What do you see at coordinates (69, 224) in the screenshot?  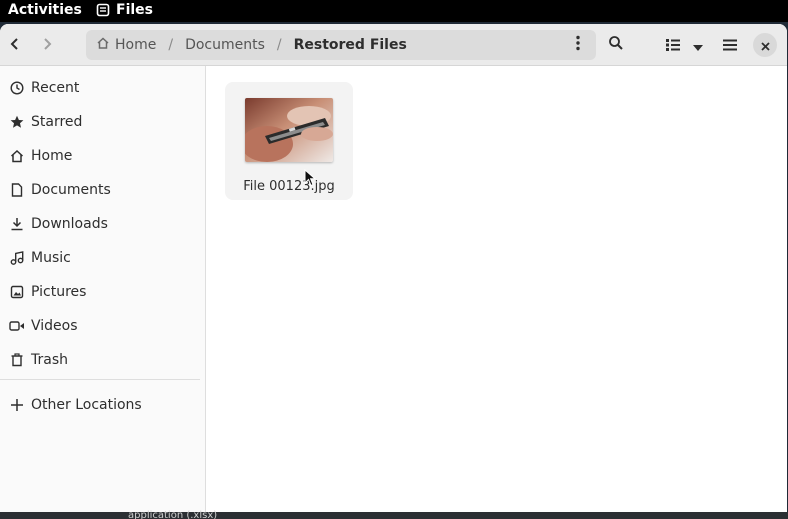 I see `sidebar-item-label: Downloads` at bounding box center [69, 224].